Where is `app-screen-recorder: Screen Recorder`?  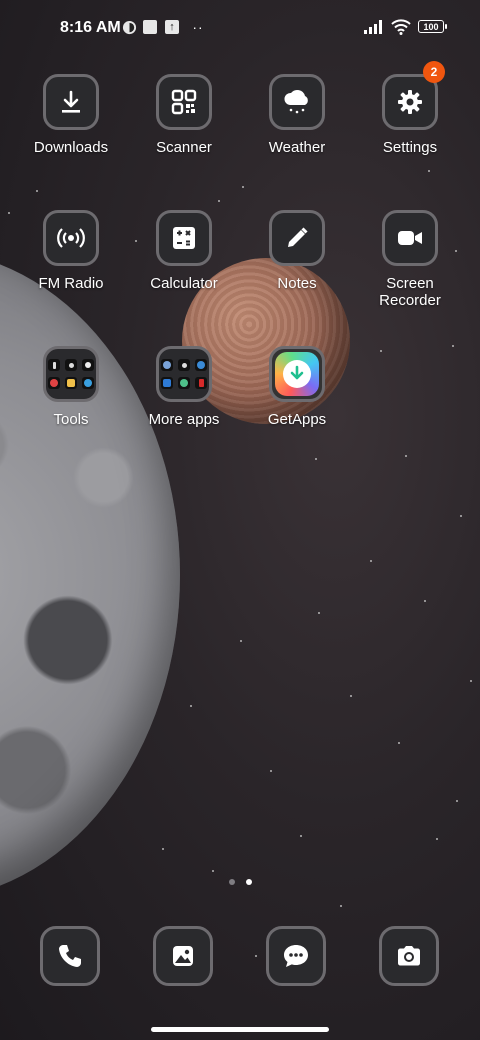 app-screen-recorder: Screen Recorder is located at coordinates (410, 259).